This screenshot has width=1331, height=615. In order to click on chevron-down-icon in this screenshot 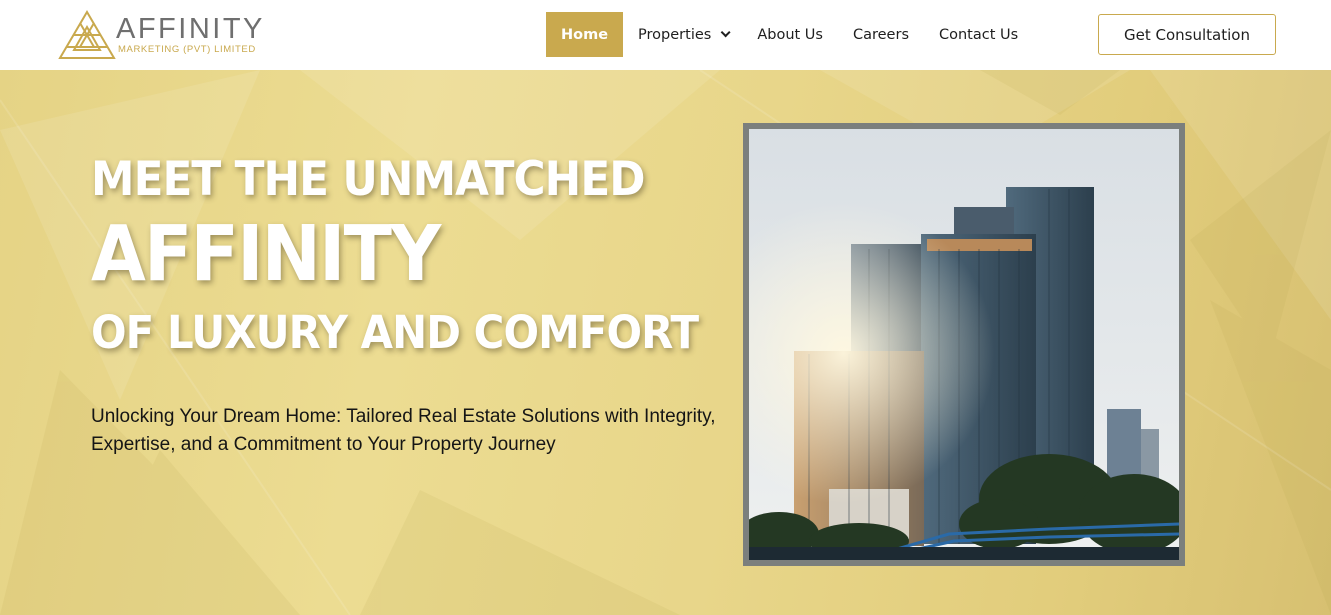, I will do `click(725, 32)`.